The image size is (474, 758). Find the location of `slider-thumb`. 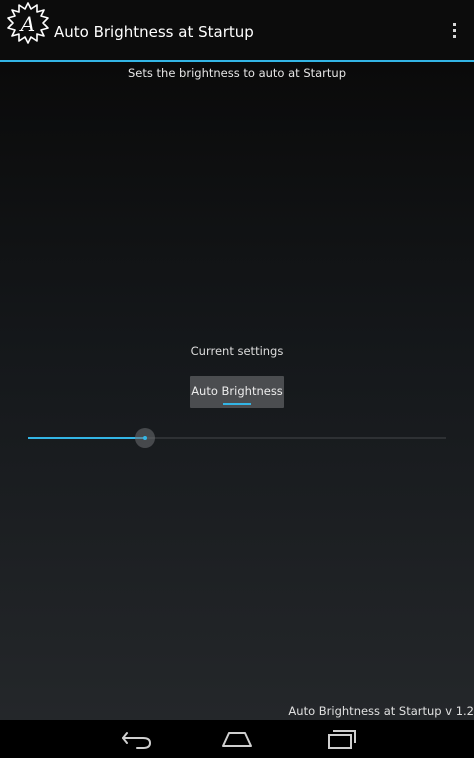

slider-thumb is located at coordinates (145, 438).